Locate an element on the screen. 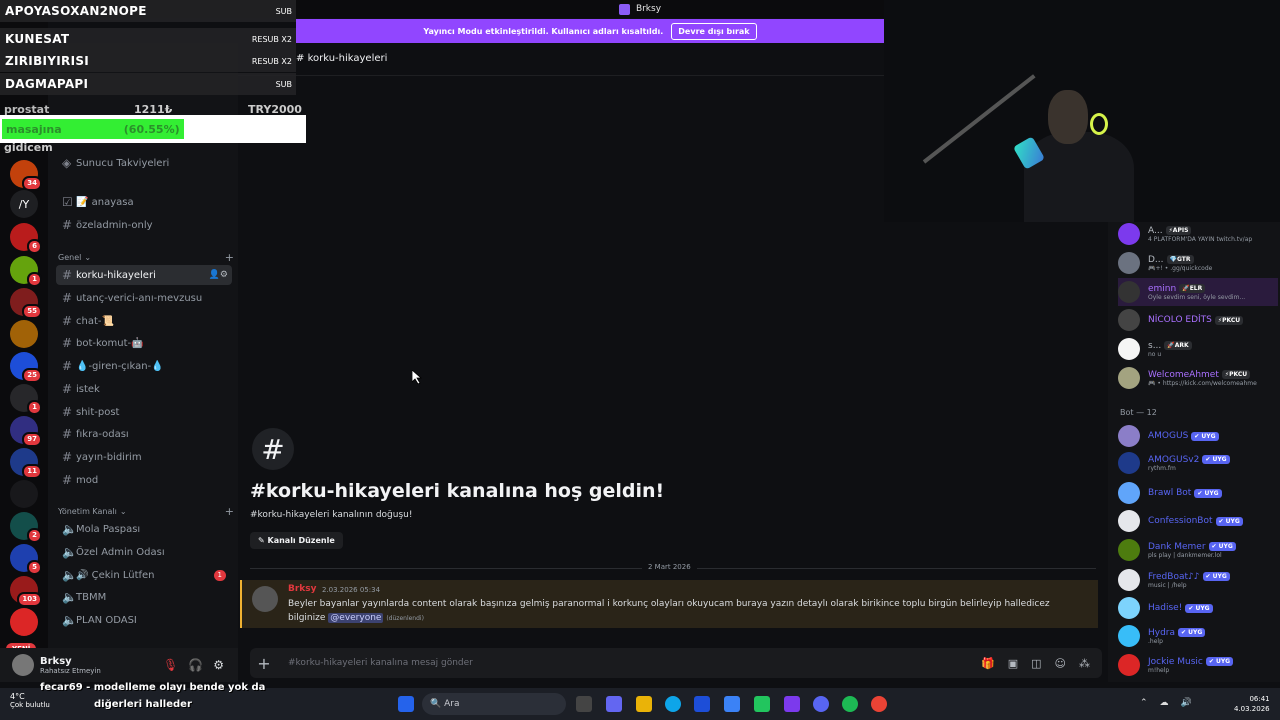 The image size is (1280, 720). gear-icon: ⚙ is located at coordinates (218, 665).